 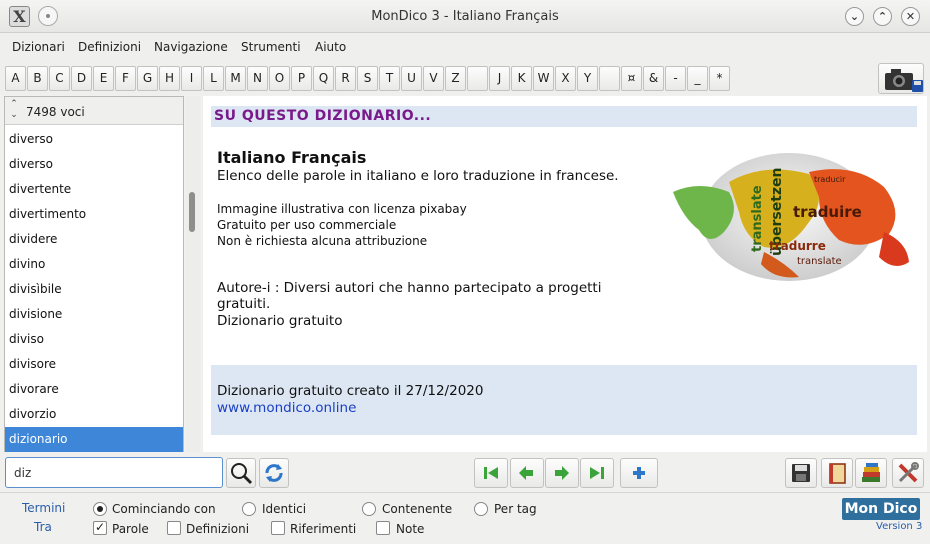 What do you see at coordinates (191, 78) in the screenshot?
I see `letter-button: I` at bounding box center [191, 78].